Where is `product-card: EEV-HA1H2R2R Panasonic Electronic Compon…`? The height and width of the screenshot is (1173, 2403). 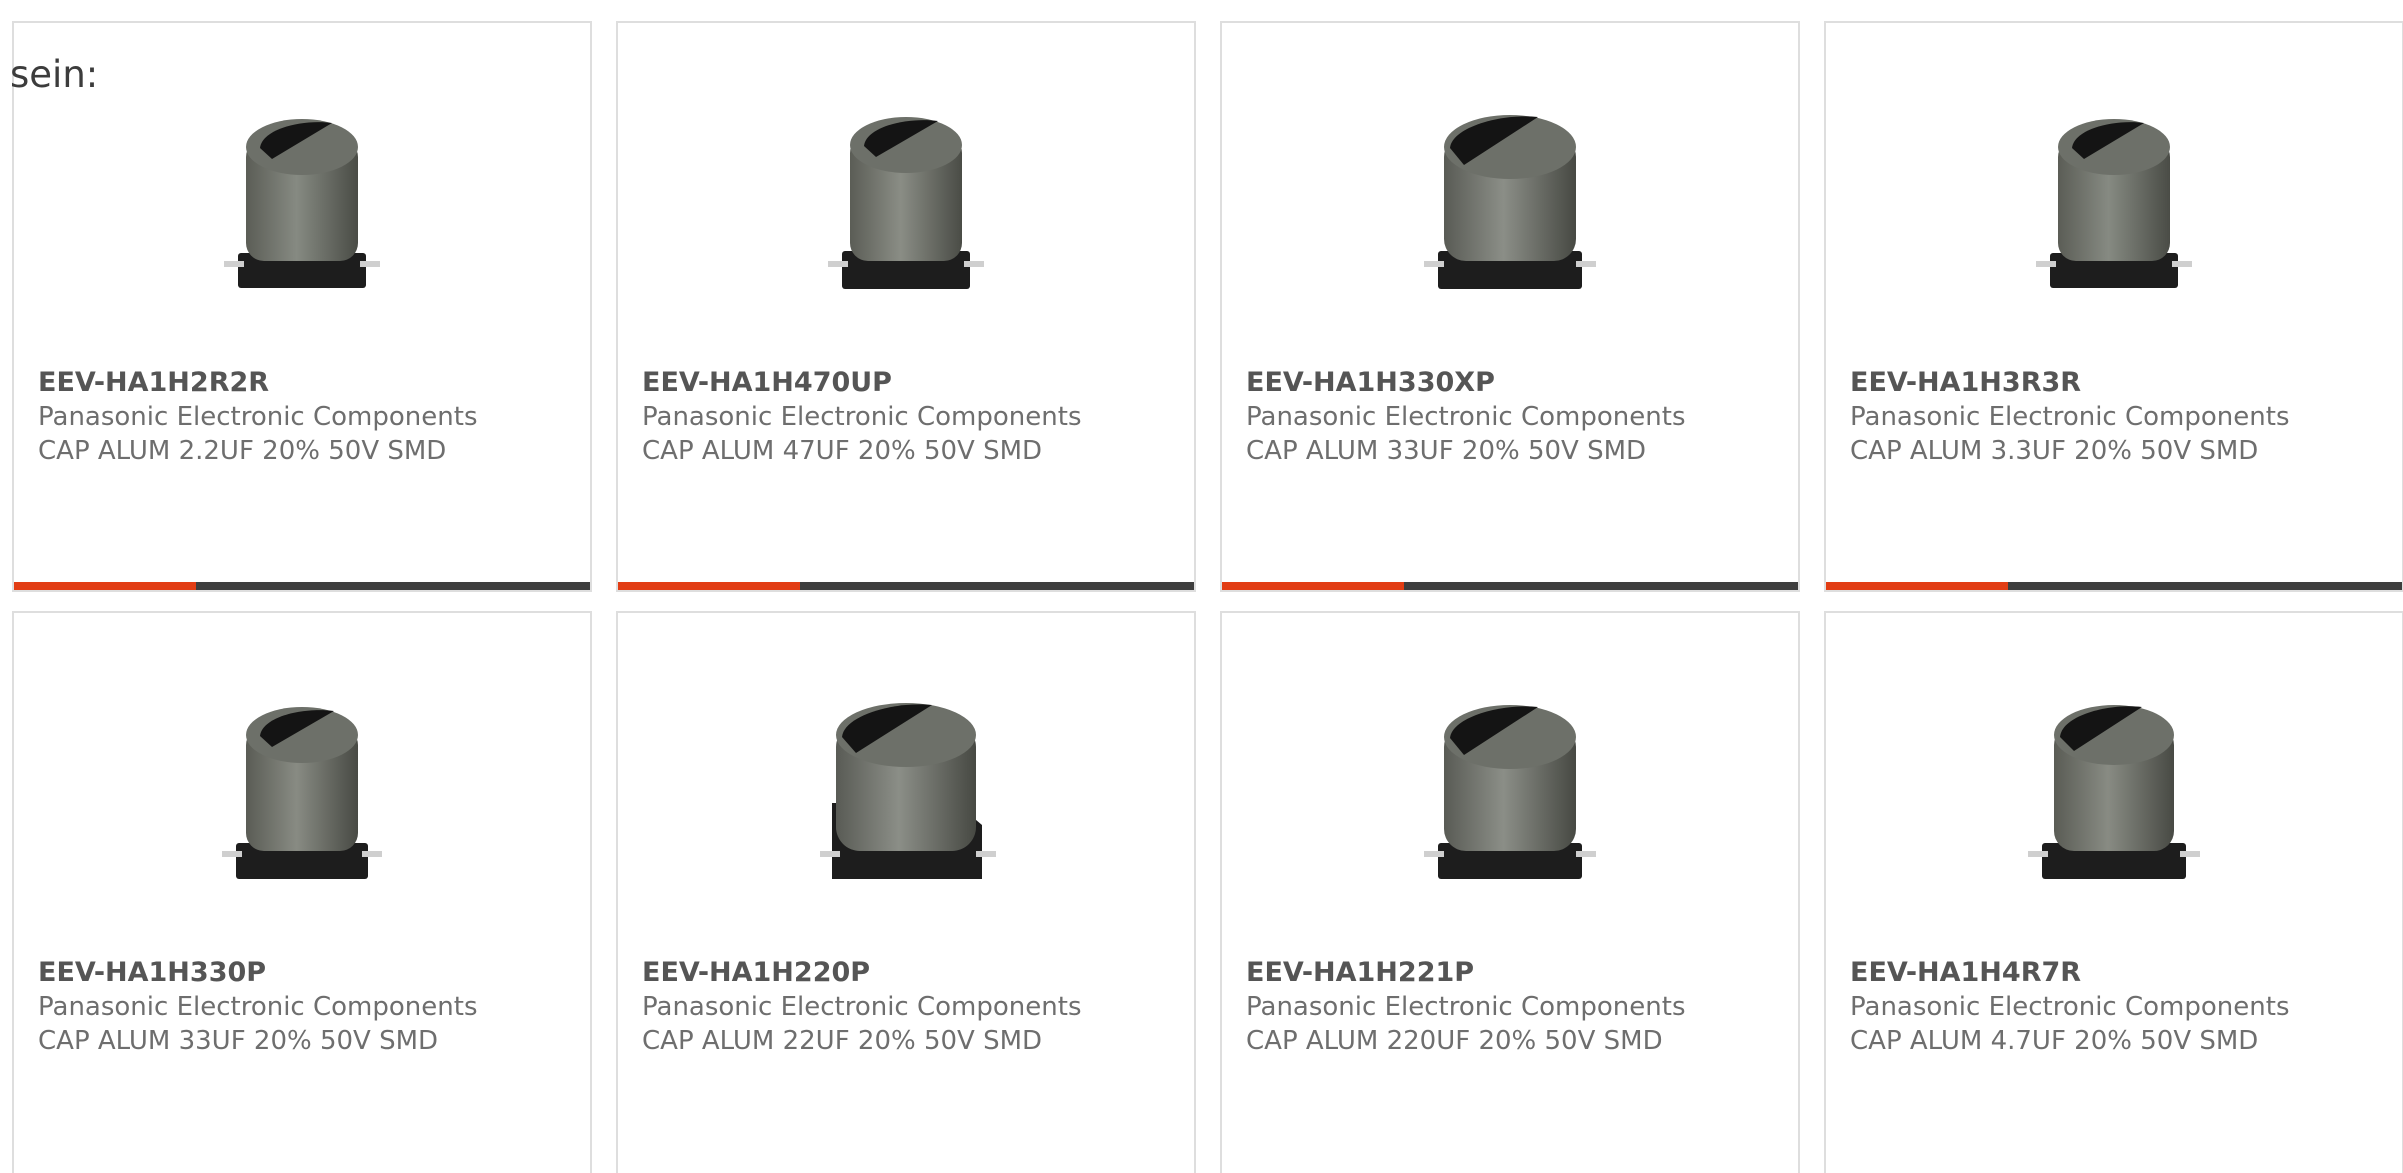 product-card: EEV-HA1H2R2R Panasonic Electronic Compon… is located at coordinates (302, 306).